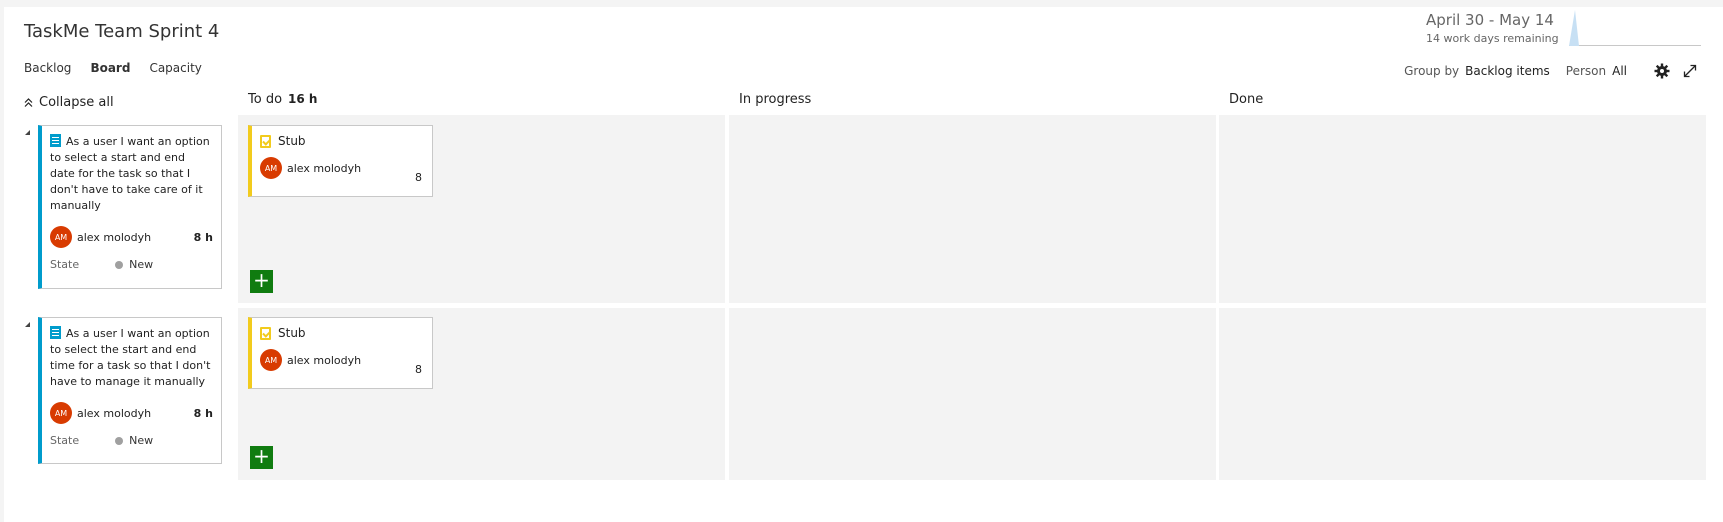 The width and height of the screenshot is (1723, 522). Describe the element at coordinates (76, 102) in the screenshot. I see `collapse-all-label: Collapse all` at that location.